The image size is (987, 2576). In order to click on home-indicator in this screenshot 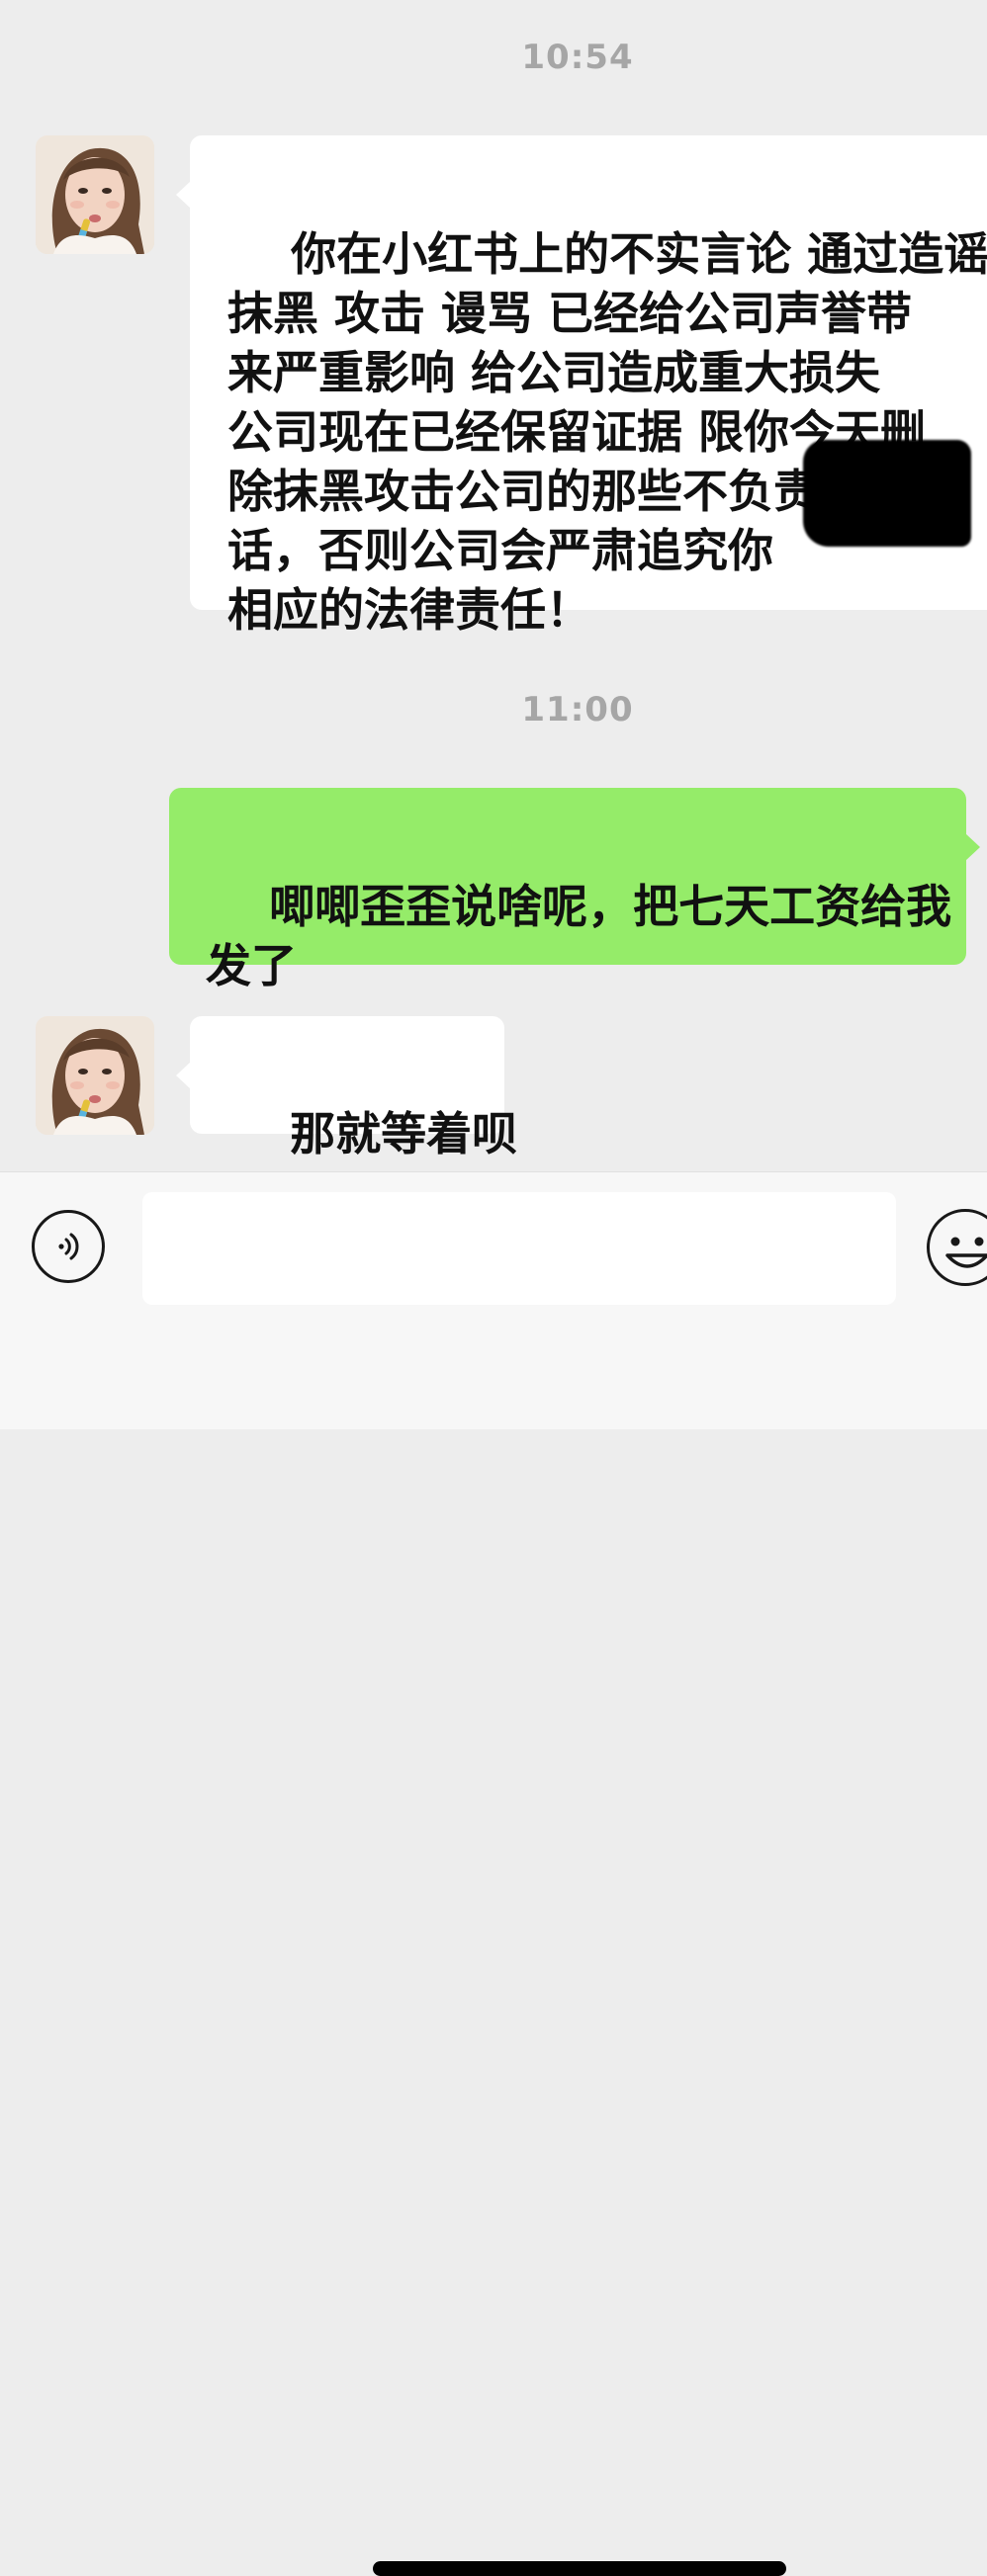, I will do `click(579, 2568)`.